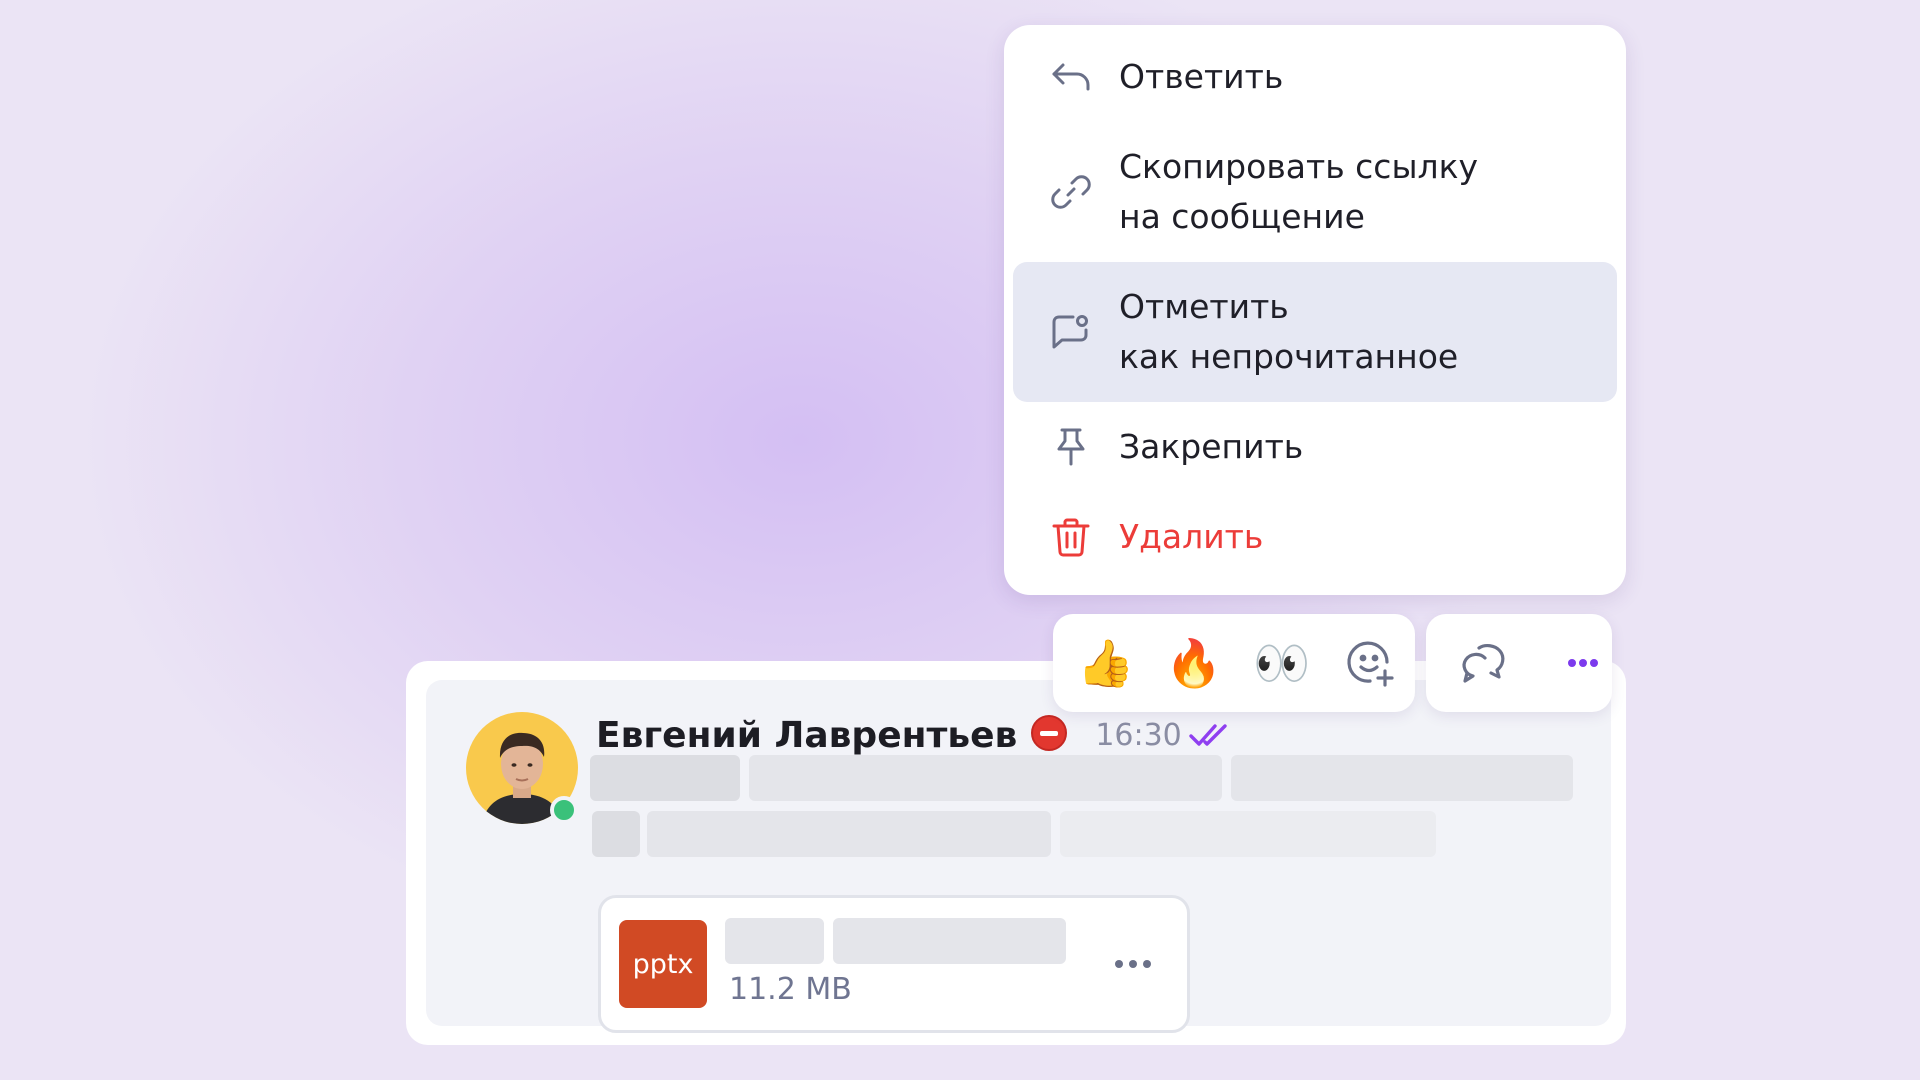  What do you see at coordinates (1071, 77) in the screenshot?
I see `reply-icon` at bounding box center [1071, 77].